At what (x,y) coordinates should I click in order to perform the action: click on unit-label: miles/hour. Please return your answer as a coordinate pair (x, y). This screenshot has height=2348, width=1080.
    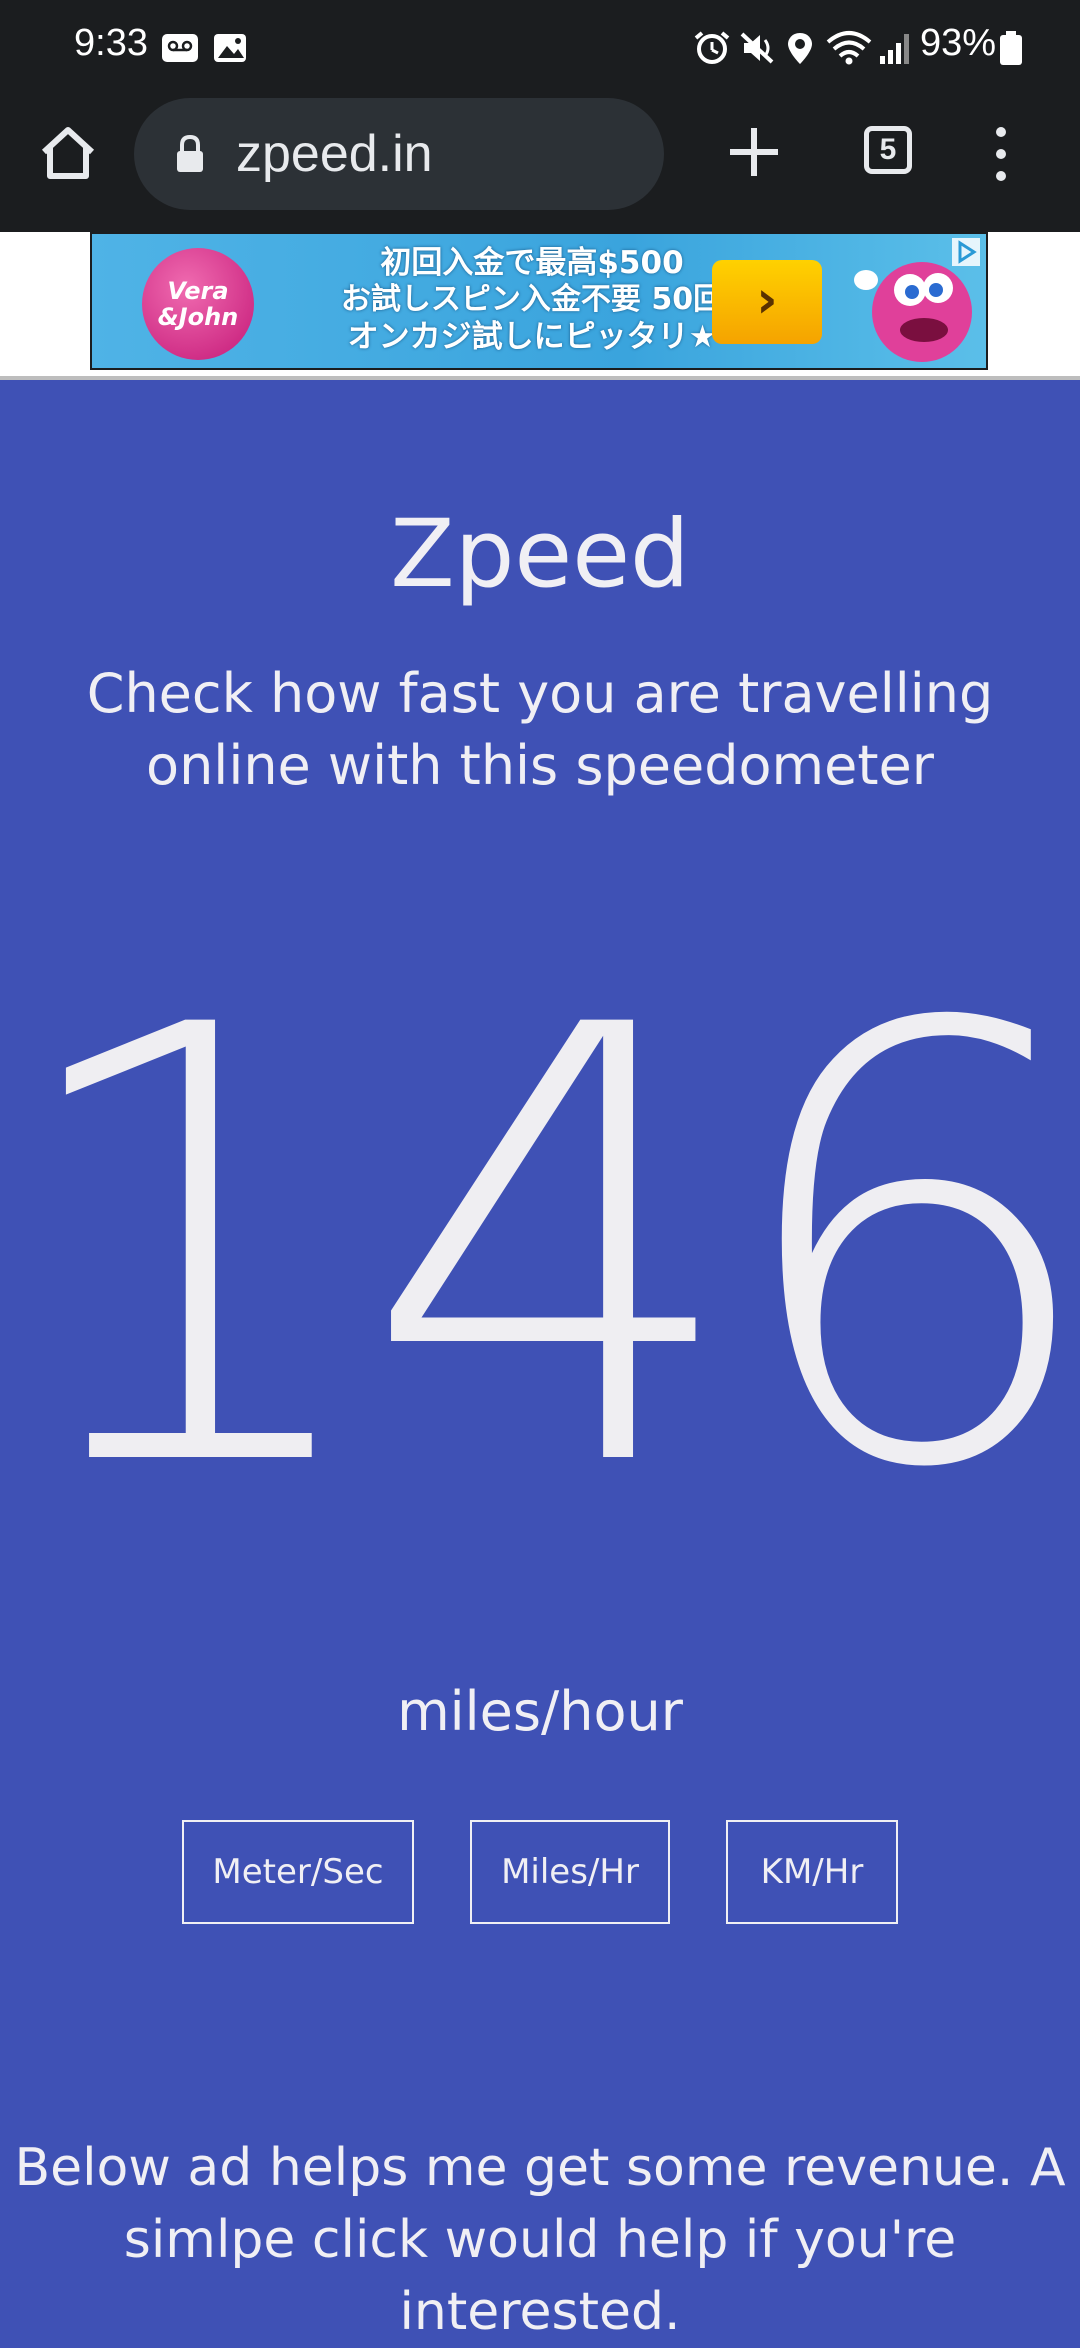
    Looking at the image, I should click on (540, 1711).